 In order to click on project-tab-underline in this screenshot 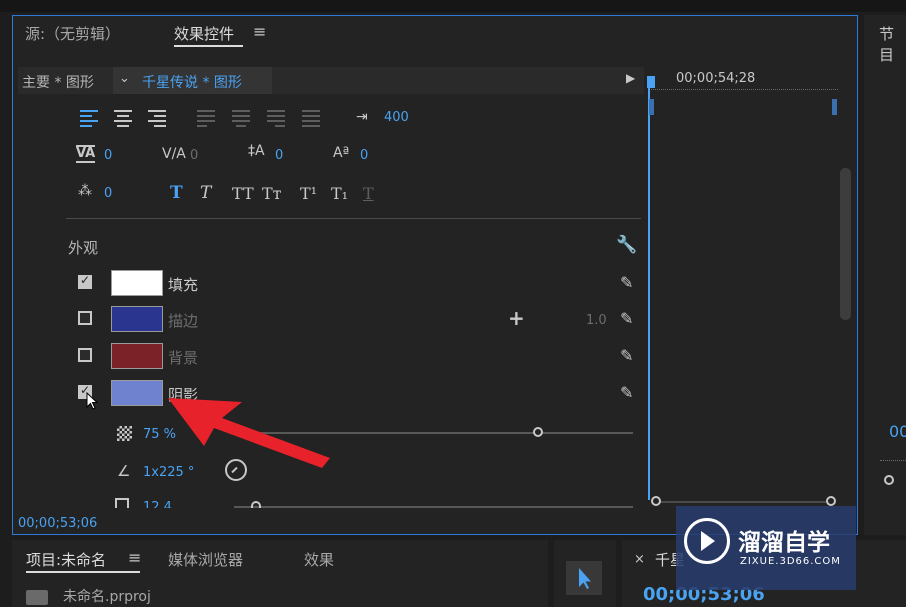, I will do `click(83, 572)`.